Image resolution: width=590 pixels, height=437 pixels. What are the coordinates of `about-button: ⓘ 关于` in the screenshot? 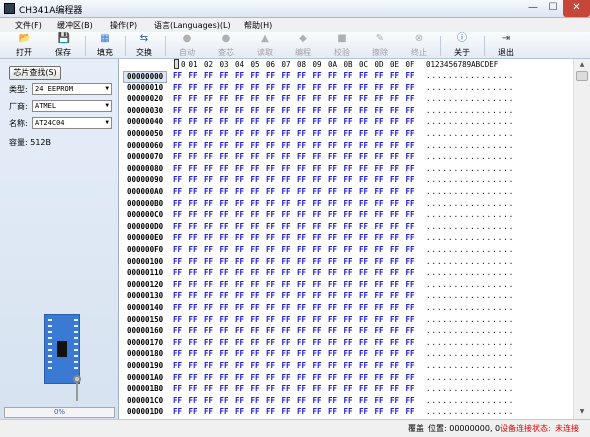 It's located at (462, 45).